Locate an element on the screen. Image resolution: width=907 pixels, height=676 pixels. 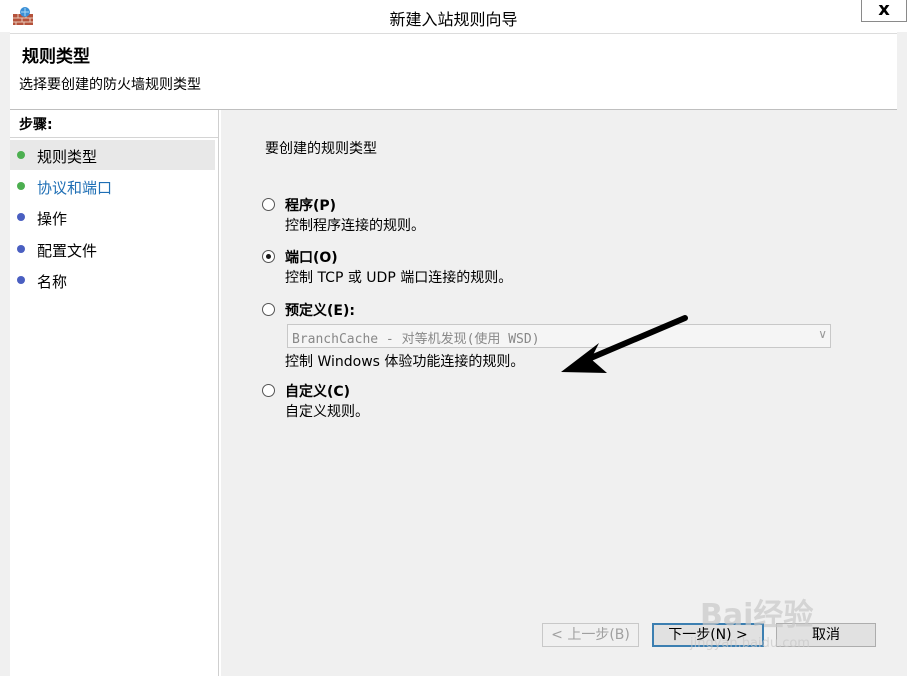
option-predefined-desc: 控制 Windows 体验功能连接的规则。 is located at coordinates (405, 362).